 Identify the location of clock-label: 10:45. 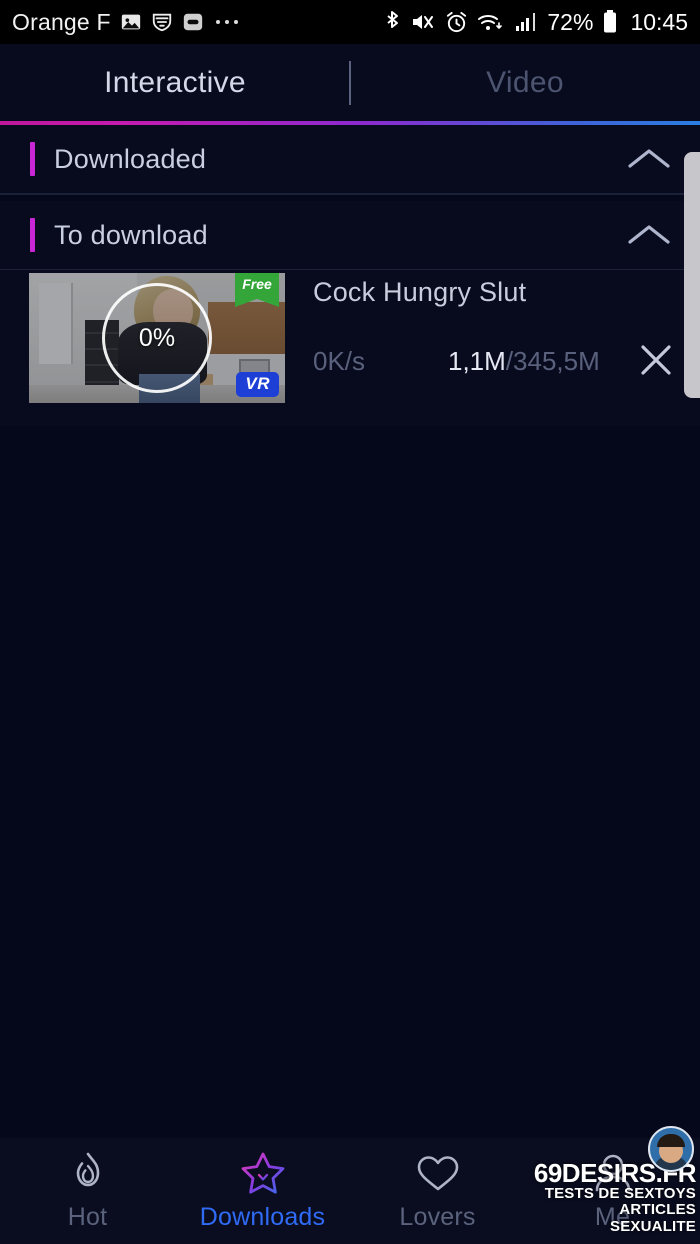
(659, 21).